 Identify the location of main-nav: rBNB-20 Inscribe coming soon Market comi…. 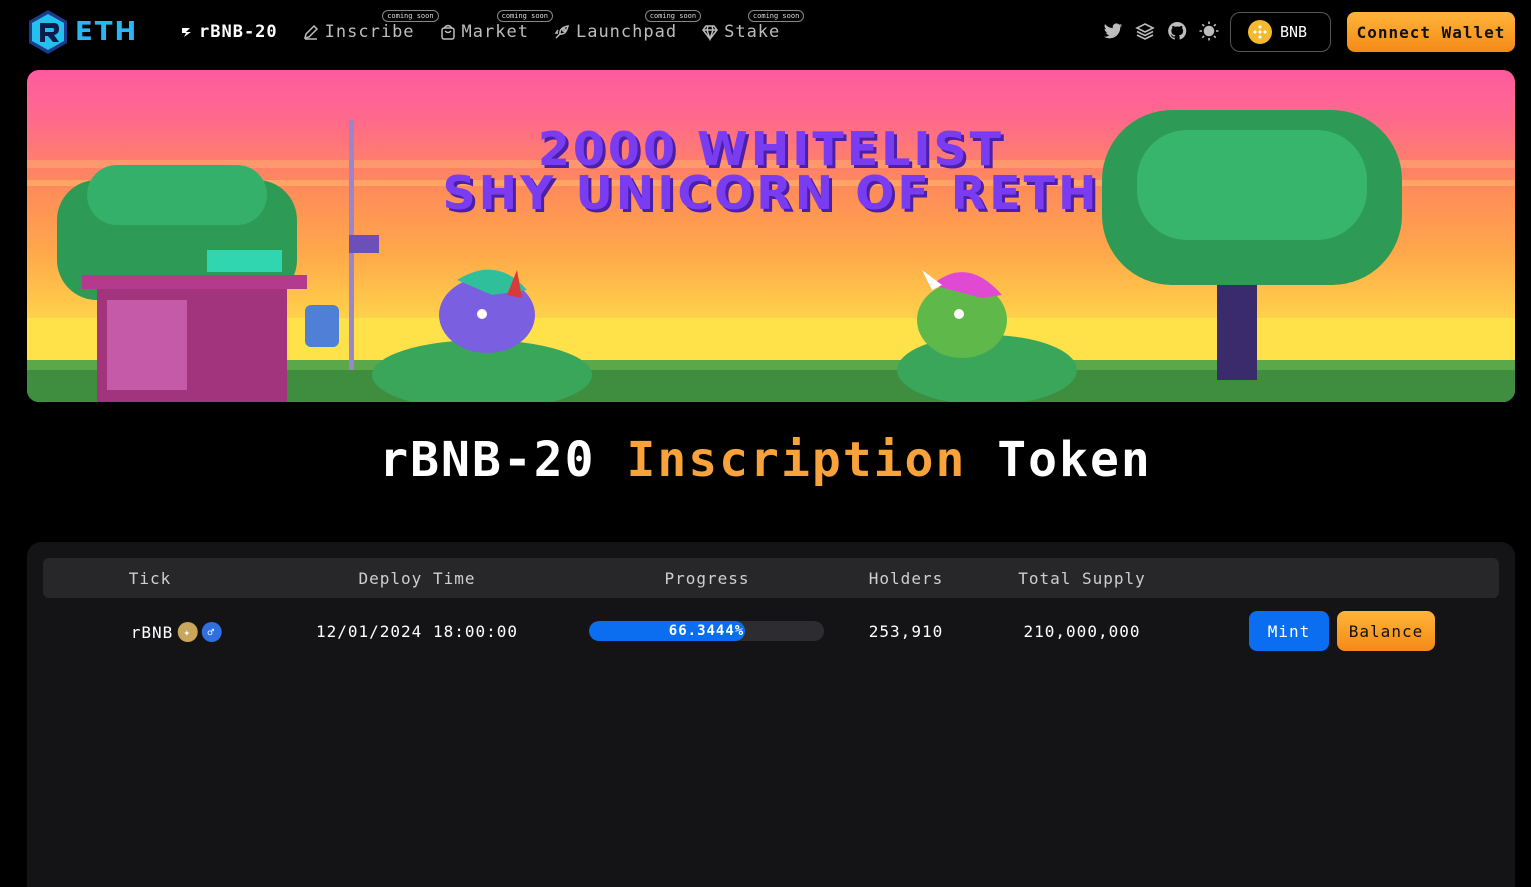
(492, 28).